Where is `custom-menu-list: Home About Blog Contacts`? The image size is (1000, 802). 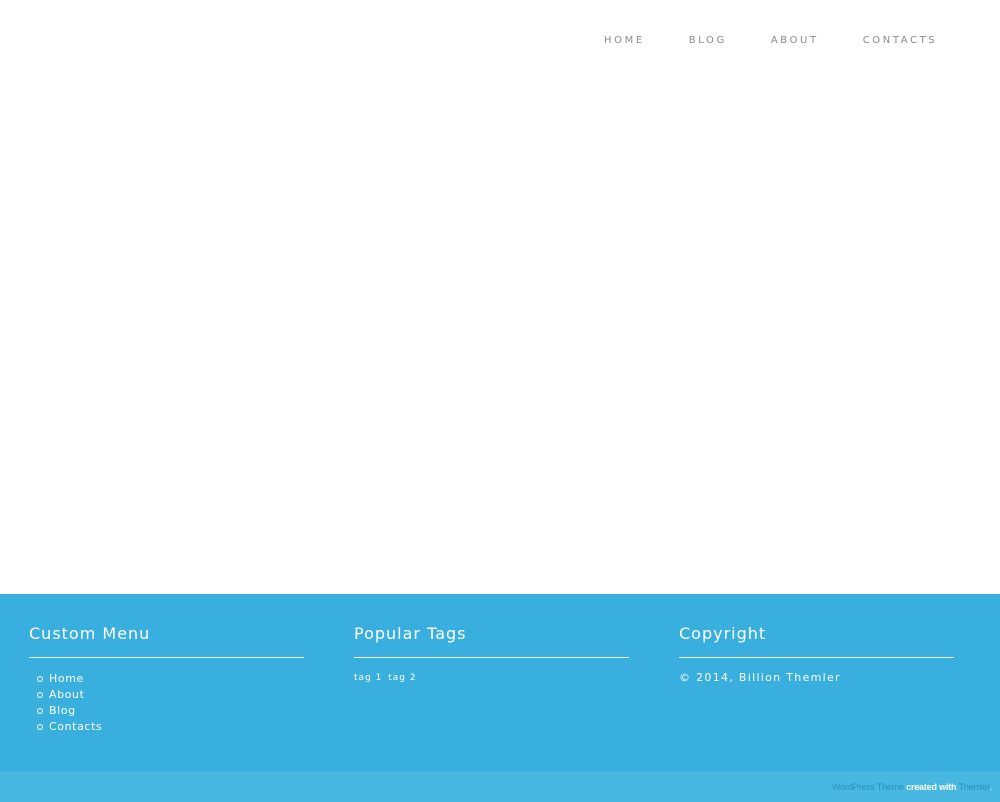
custom-menu-list: Home About Blog Contacts is located at coordinates (166, 703).